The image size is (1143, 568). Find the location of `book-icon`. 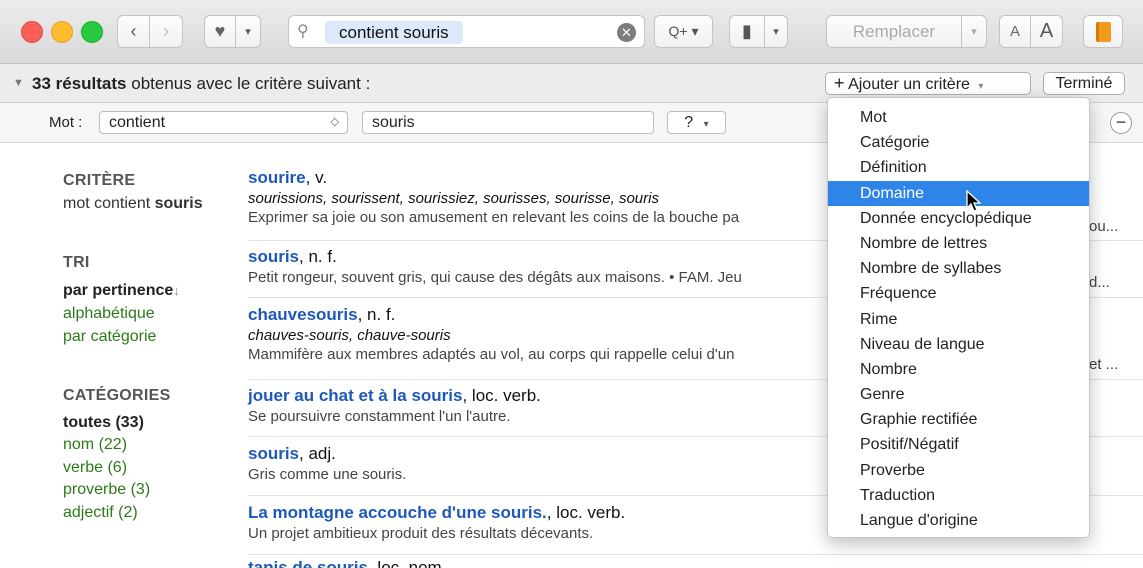

book-icon is located at coordinates (1103, 31).